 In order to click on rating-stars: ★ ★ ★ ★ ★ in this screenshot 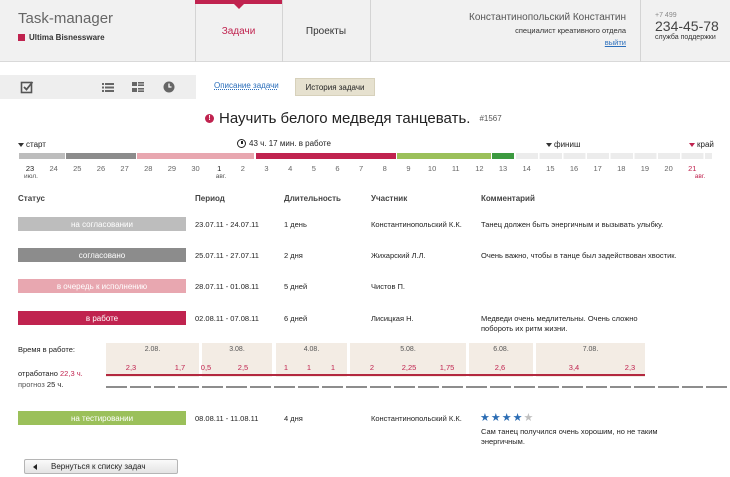, I will do `click(506, 417)`.